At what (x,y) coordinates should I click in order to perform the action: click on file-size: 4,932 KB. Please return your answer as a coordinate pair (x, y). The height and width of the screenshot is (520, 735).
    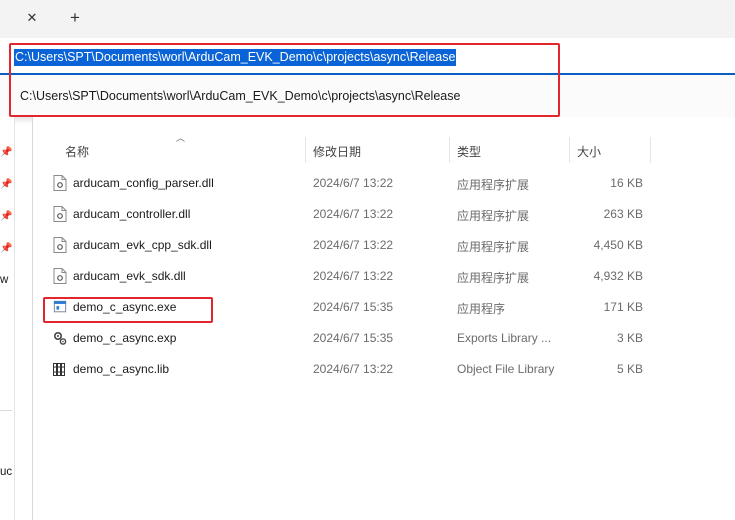
    Looking at the image, I should click on (618, 276).